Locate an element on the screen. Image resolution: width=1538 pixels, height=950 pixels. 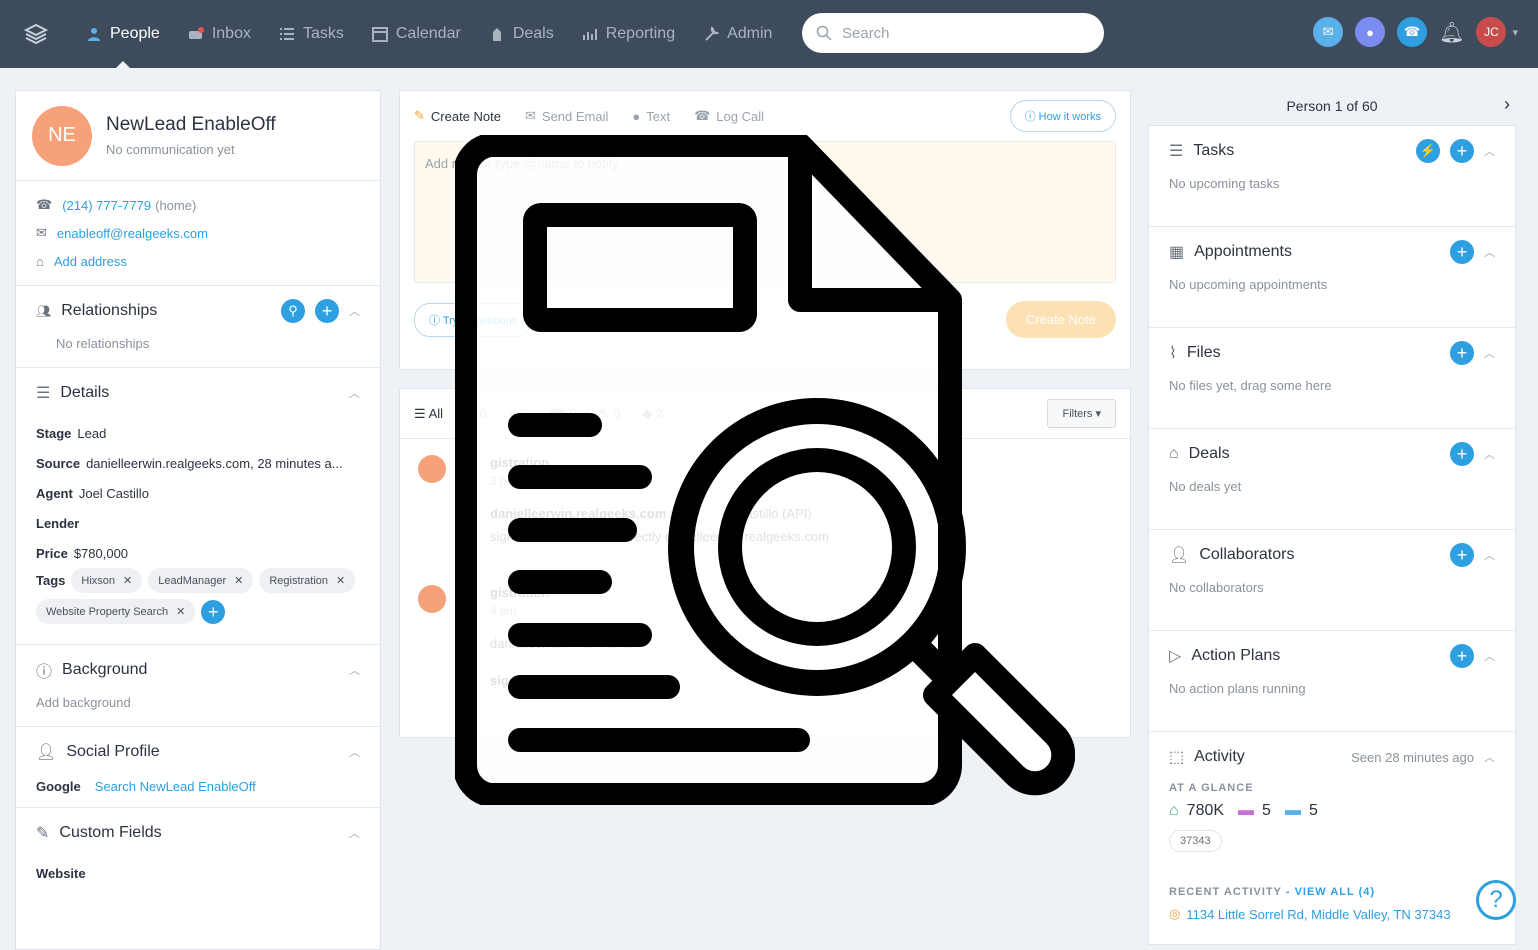
collapse-action-plans-icon: ︿ is located at coordinates (1489, 656).